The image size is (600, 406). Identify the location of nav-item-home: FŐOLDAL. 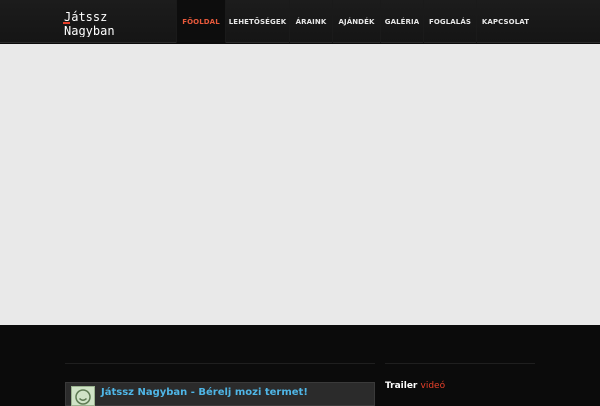
(200, 21).